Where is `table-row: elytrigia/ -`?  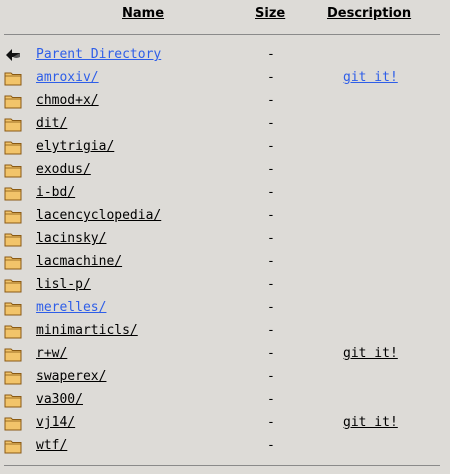
table-row: elytrigia/ - is located at coordinates (225, 147).